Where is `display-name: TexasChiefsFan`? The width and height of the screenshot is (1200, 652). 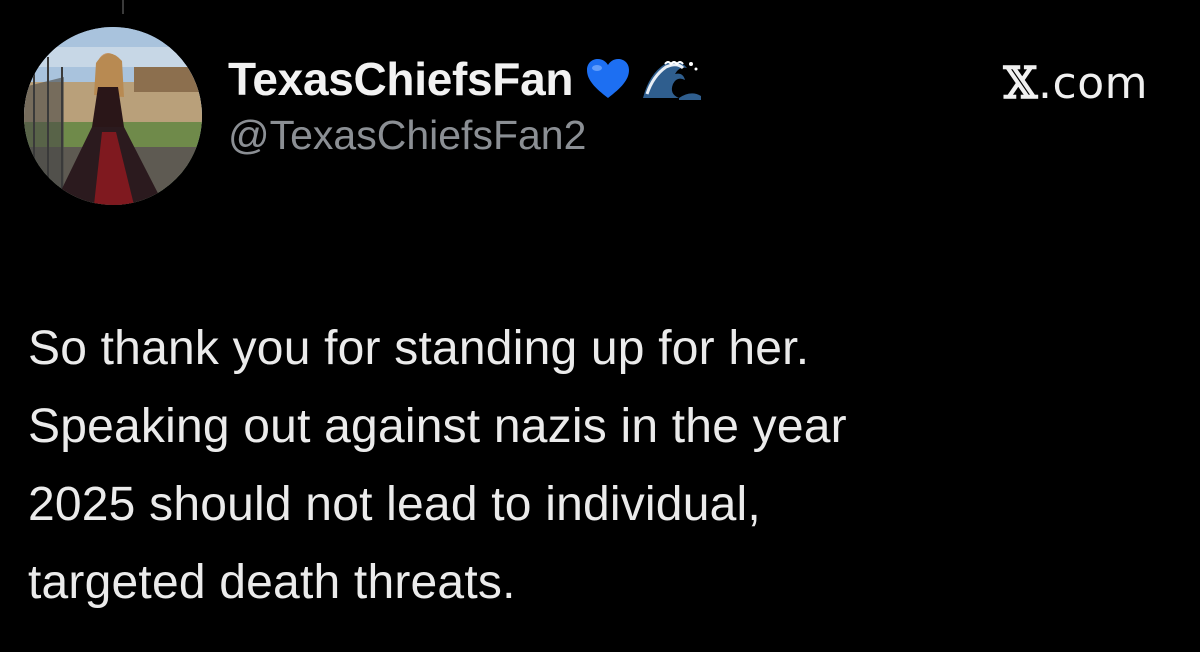 display-name: TexasChiefsFan is located at coordinates (400, 79).